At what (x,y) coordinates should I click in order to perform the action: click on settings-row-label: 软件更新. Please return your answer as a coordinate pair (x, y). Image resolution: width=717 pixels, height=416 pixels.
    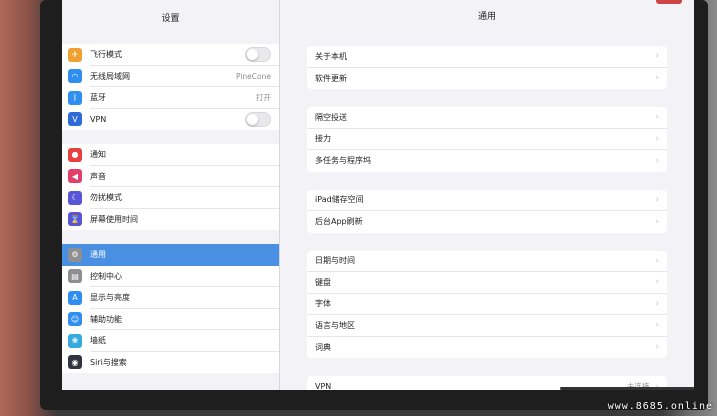
    Looking at the image, I should click on (331, 78).